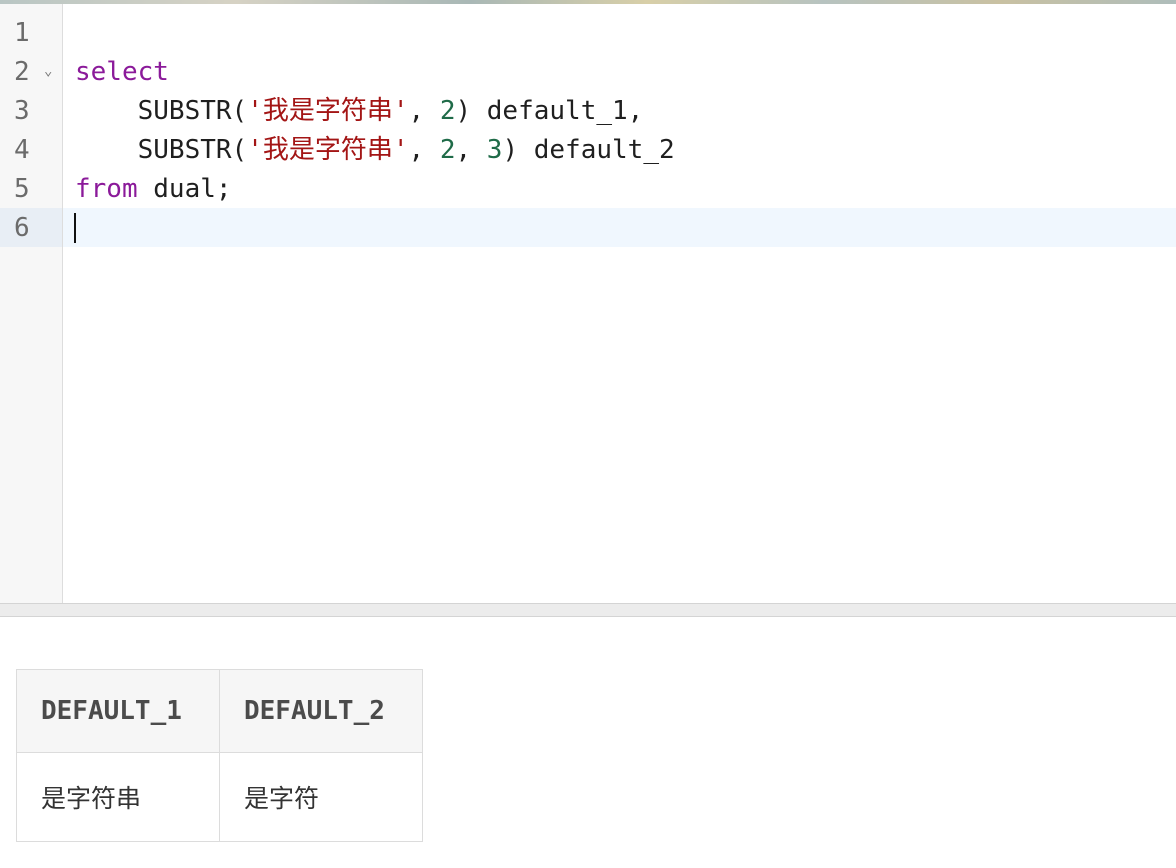 The width and height of the screenshot is (1176, 868). Describe the element at coordinates (31, 303) in the screenshot. I see `line-number-gutter: 1 2 ⌄ 3 4 5 6` at that location.